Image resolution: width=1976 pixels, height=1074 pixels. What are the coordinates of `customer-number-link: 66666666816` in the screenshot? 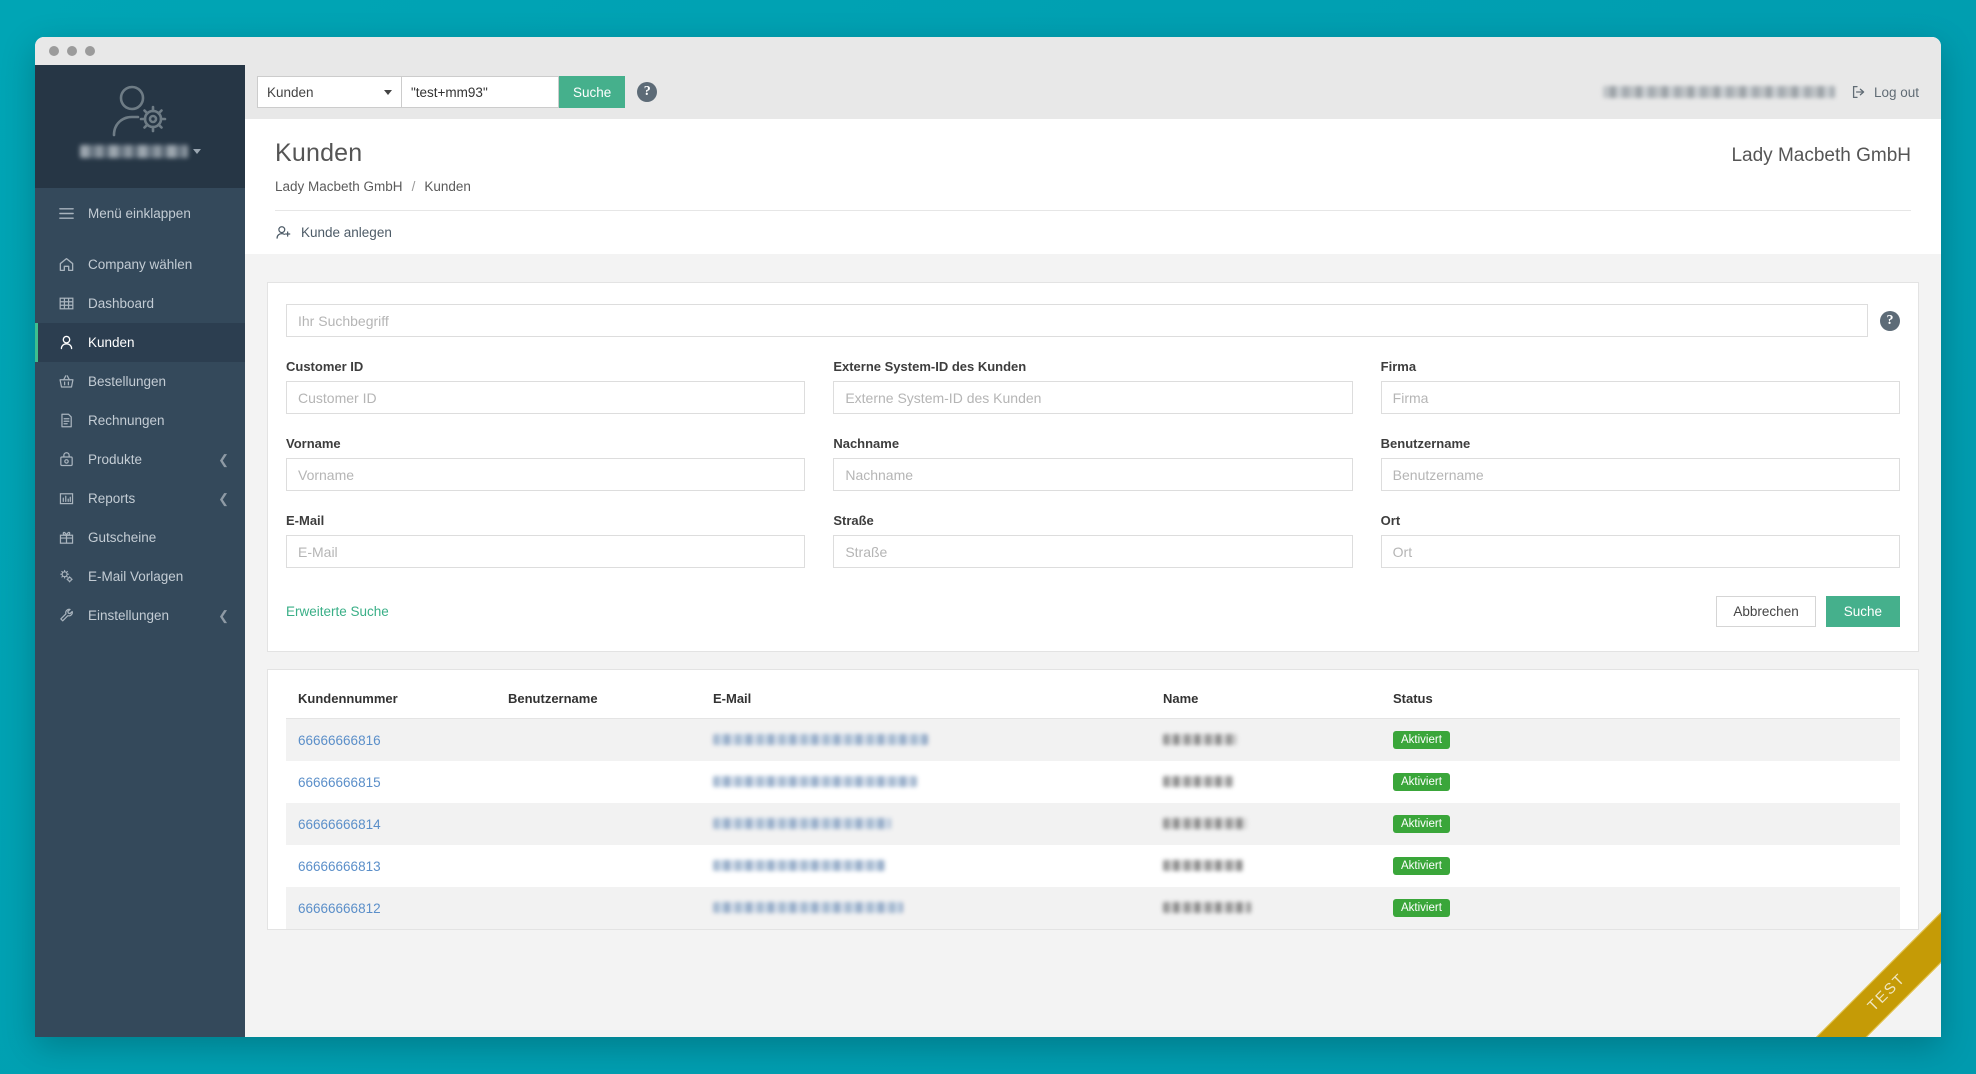 It's located at (339, 740).